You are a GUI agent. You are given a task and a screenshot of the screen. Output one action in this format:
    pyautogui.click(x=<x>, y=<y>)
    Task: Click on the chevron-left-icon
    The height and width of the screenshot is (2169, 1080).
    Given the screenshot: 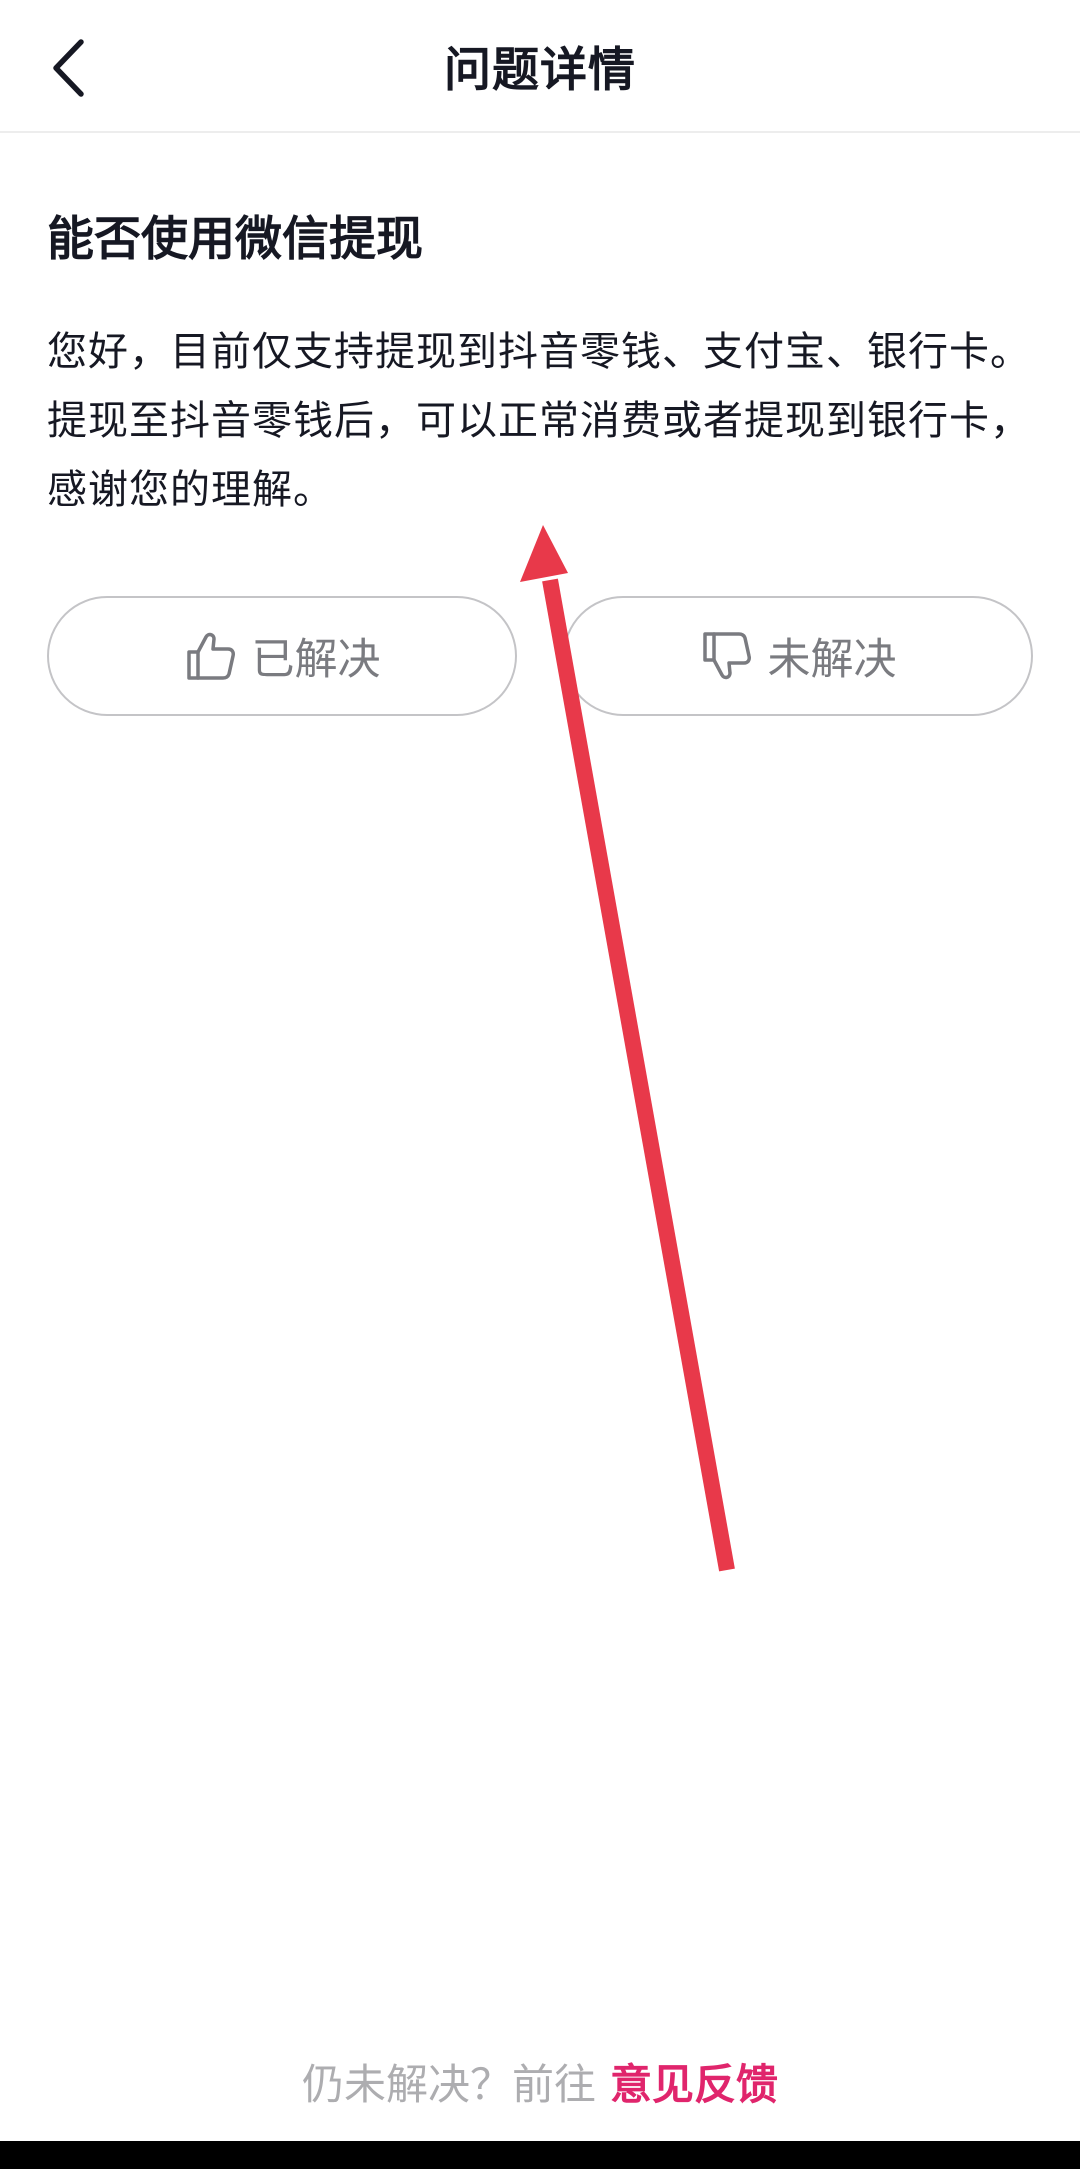 What is the action you would take?
    pyautogui.click(x=68, y=68)
    